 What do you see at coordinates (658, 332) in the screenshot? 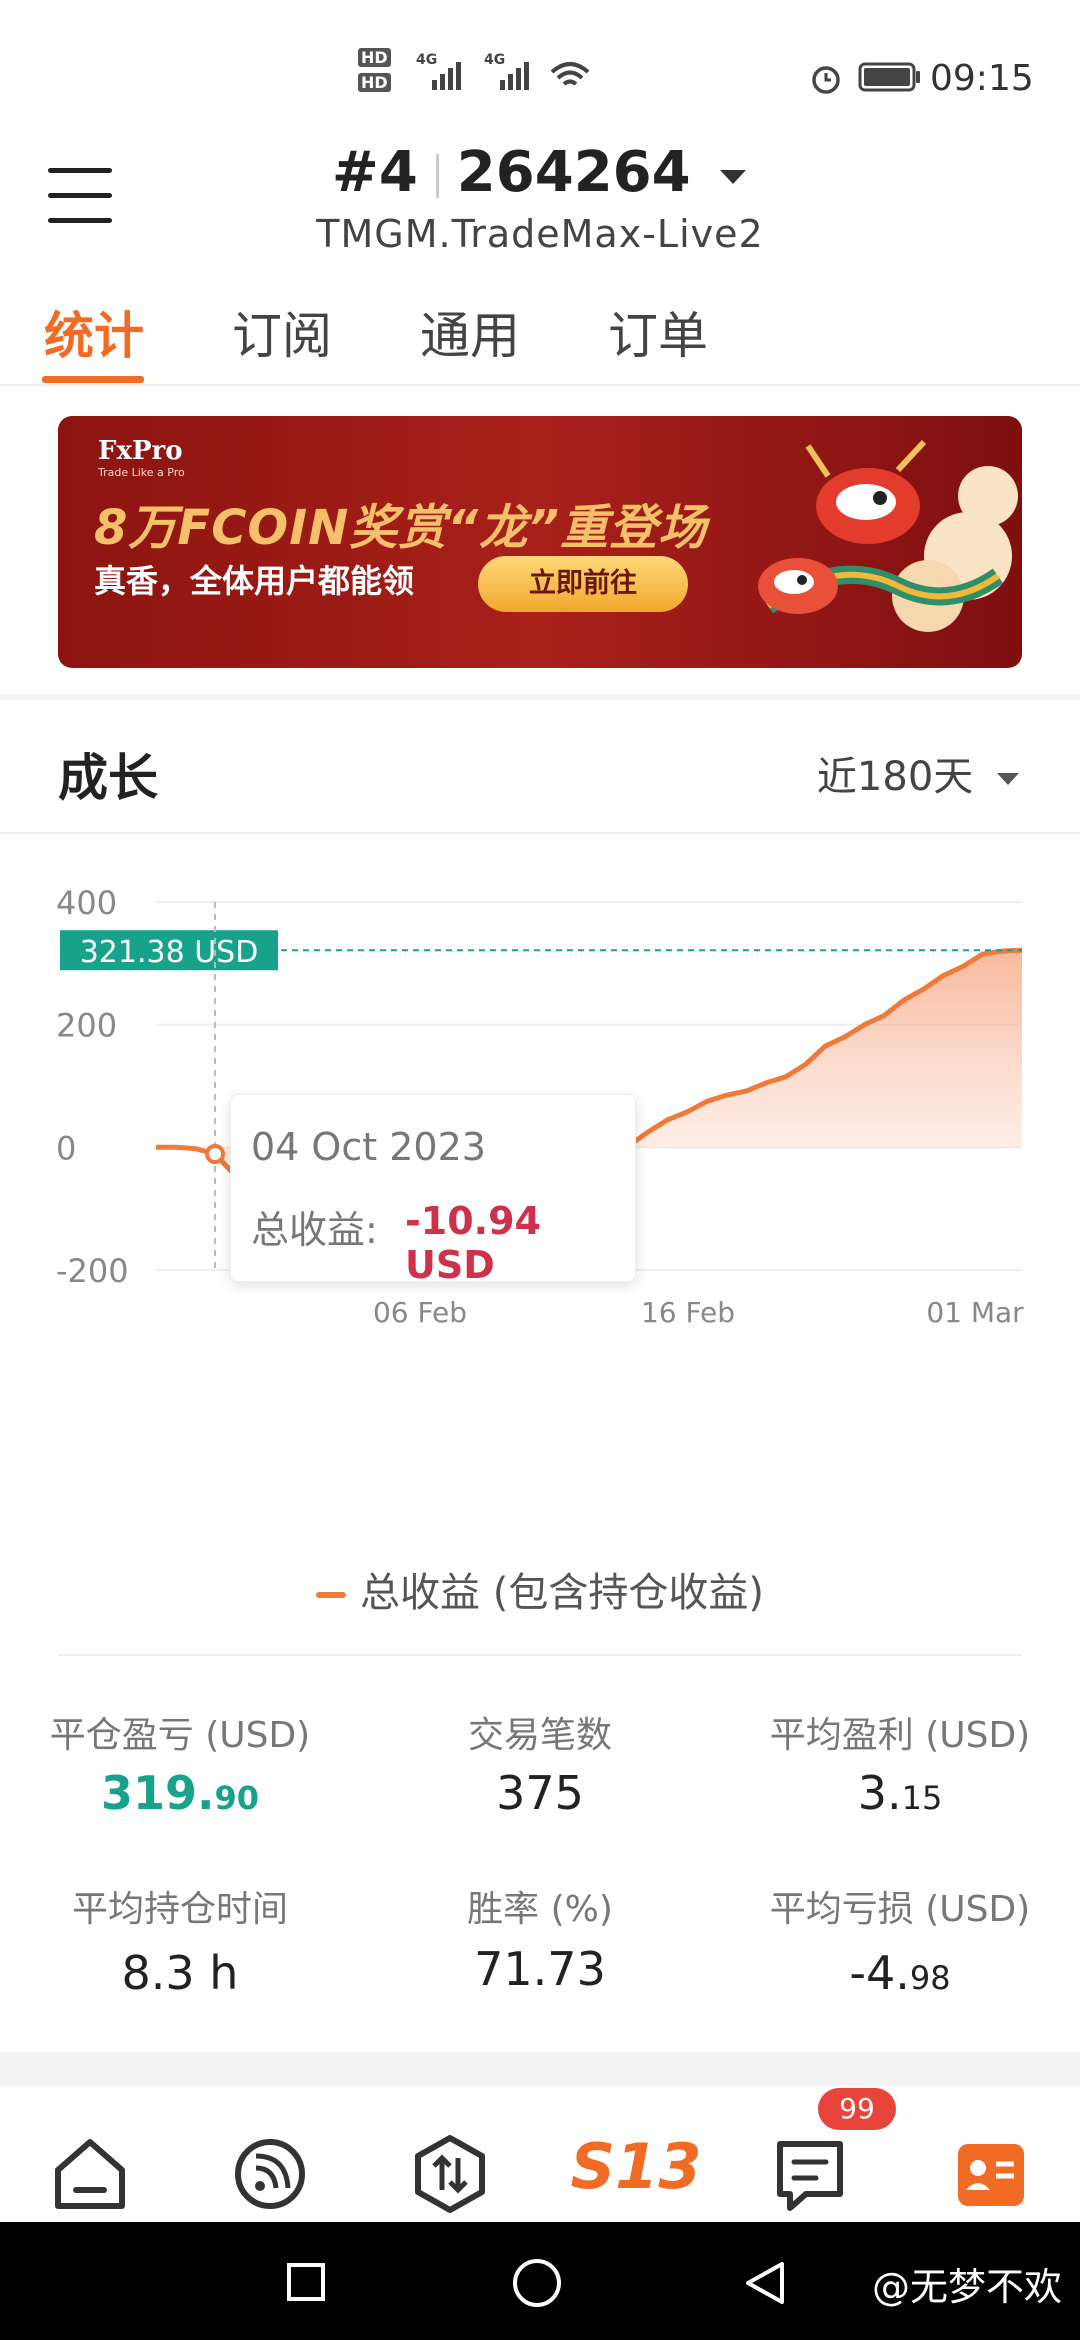
I see `tab-orders: 订单` at bounding box center [658, 332].